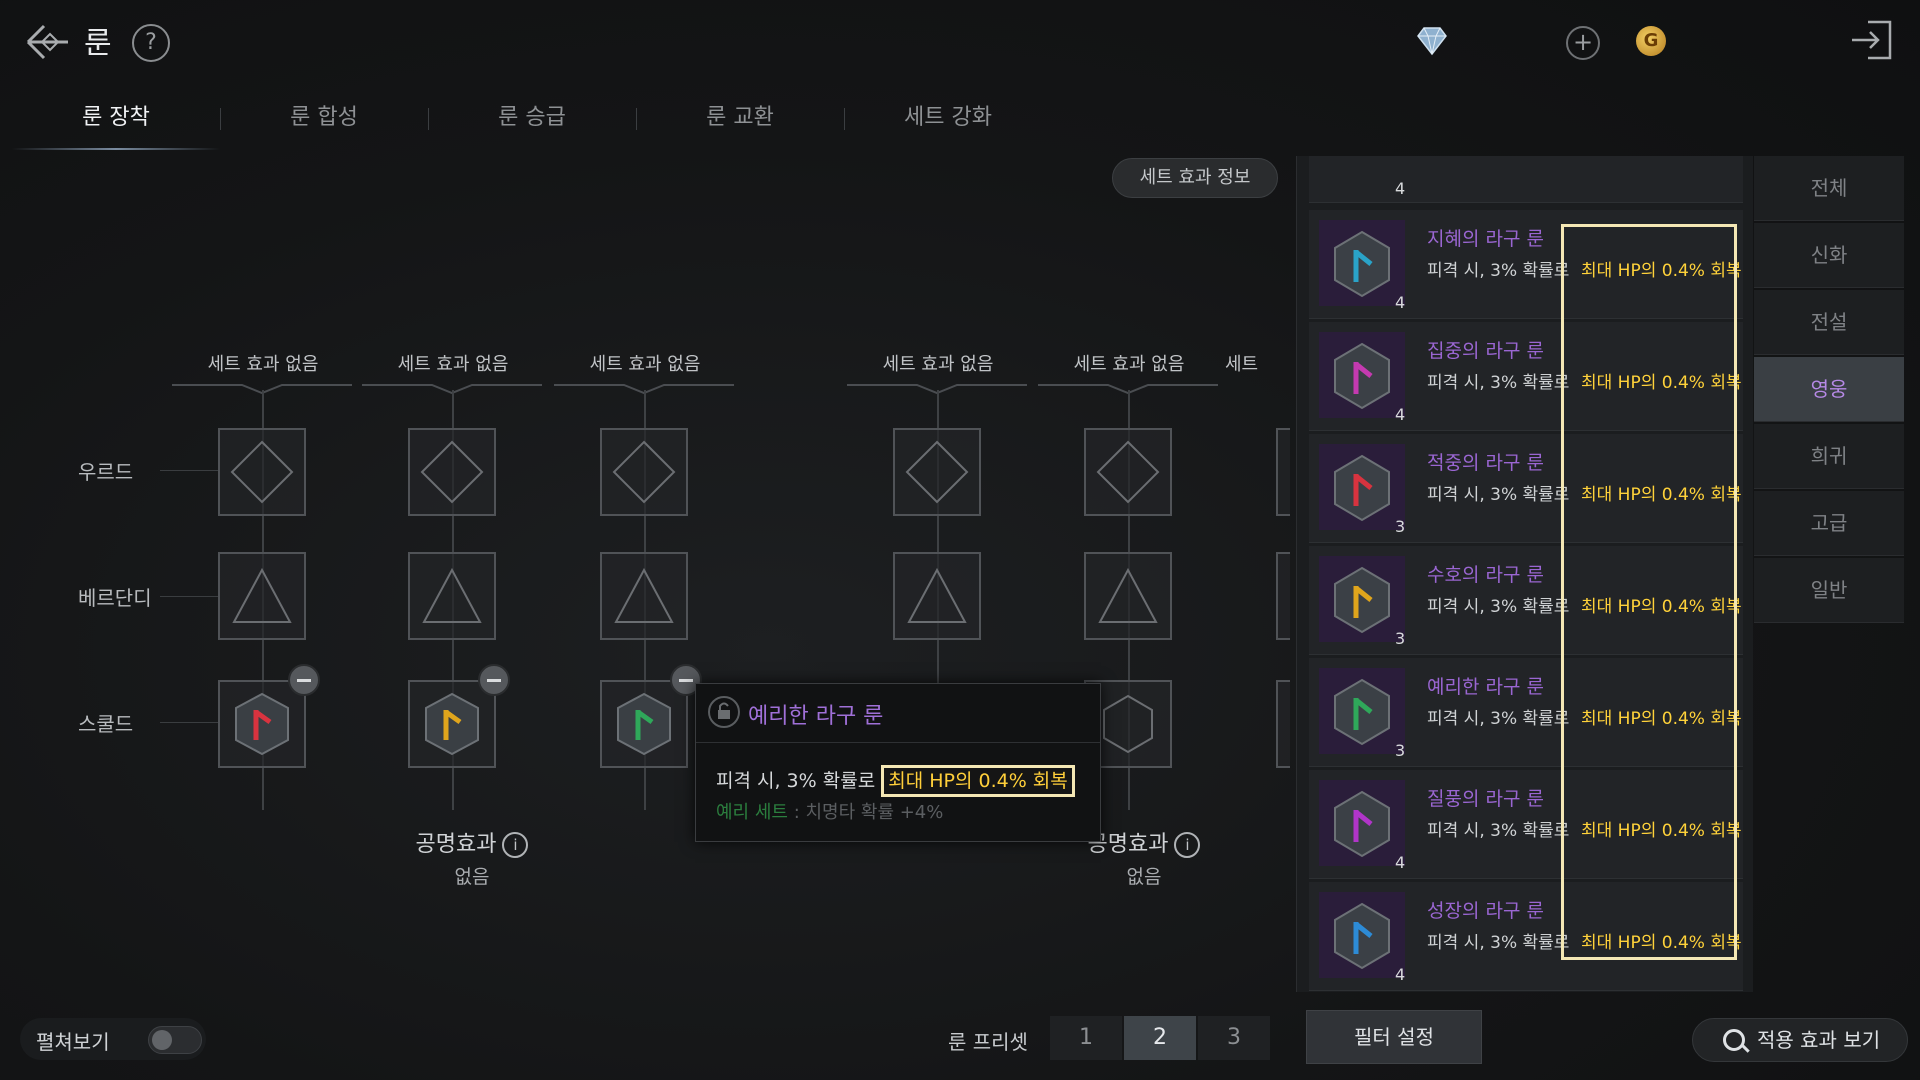 The image size is (1920, 1080). What do you see at coordinates (48, 42) in the screenshot?
I see `back-arrow-icon` at bounding box center [48, 42].